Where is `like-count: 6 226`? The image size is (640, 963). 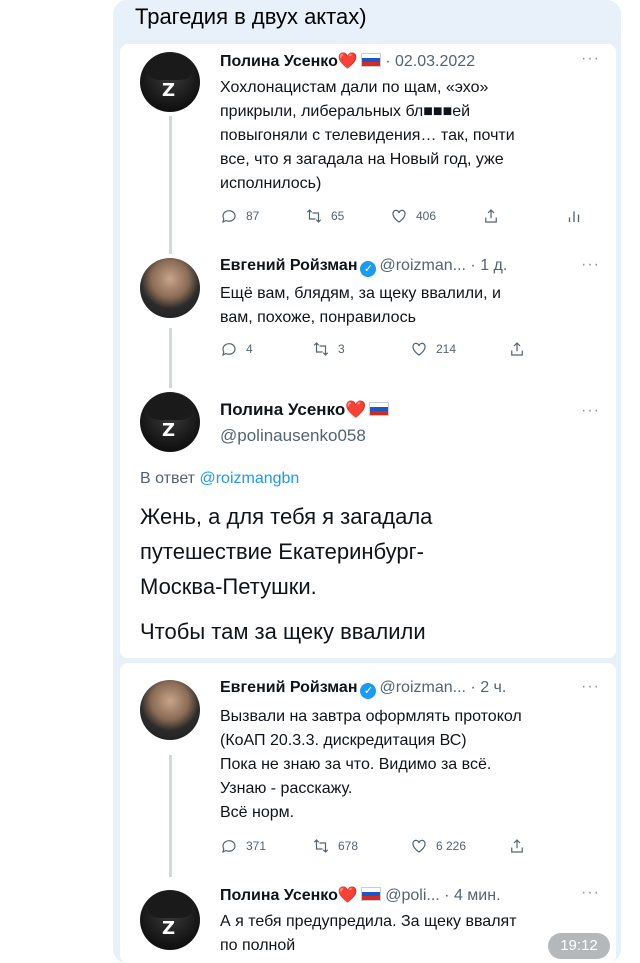
like-count: 6 226 is located at coordinates (451, 846).